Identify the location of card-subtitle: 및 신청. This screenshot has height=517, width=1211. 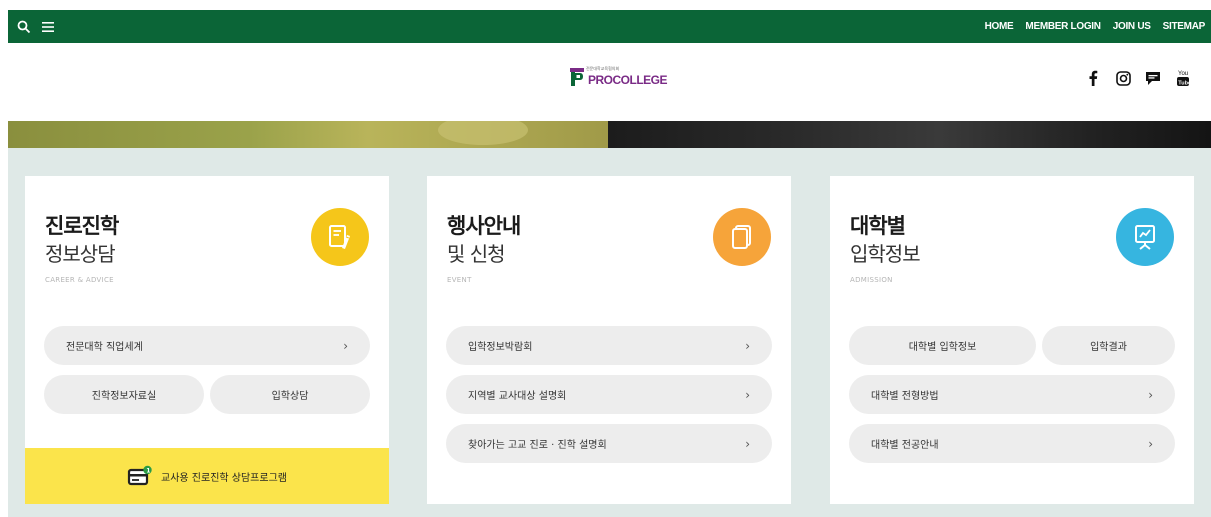
(476, 254).